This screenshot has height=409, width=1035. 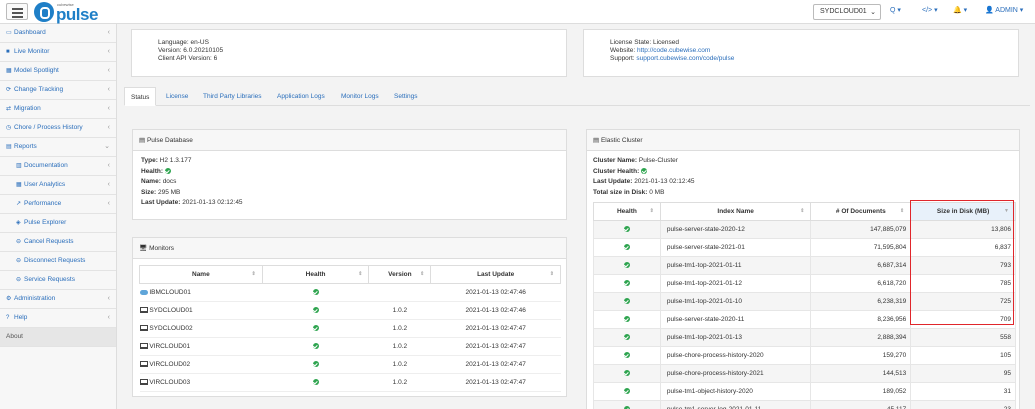 What do you see at coordinates (19, 185) in the screenshot?
I see `users-icon: ▦` at bounding box center [19, 185].